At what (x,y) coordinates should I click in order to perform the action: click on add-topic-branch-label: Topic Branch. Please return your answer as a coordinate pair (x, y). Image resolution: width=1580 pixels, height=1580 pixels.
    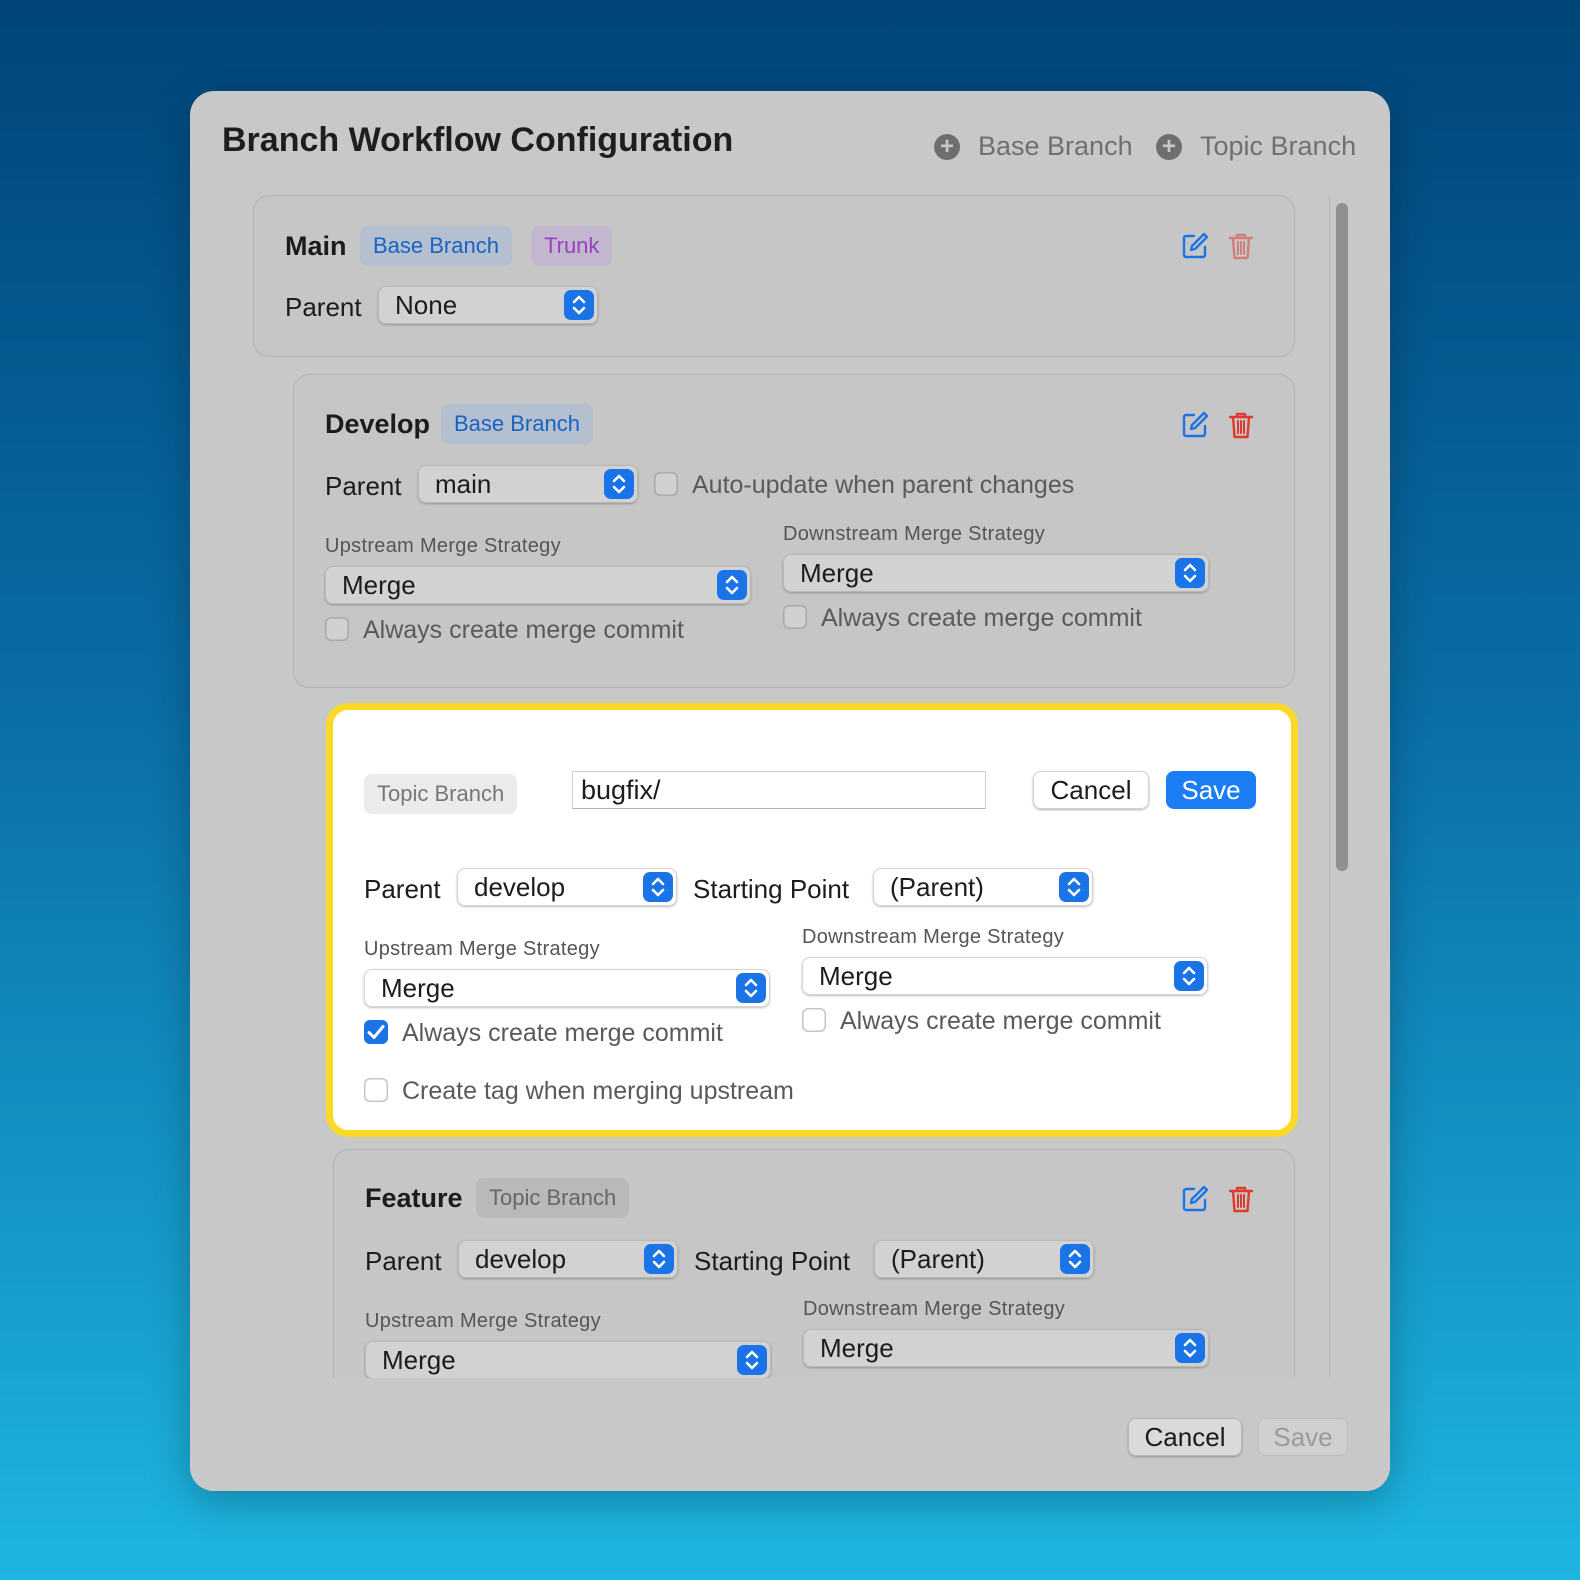
    Looking at the image, I should click on (1278, 146).